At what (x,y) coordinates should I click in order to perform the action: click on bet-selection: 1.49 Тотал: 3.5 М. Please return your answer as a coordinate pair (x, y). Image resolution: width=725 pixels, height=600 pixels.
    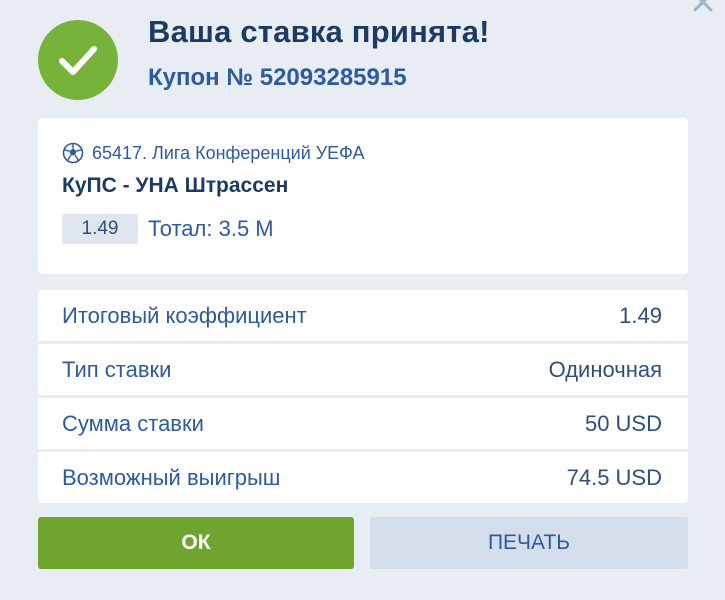
    Looking at the image, I should click on (168, 229).